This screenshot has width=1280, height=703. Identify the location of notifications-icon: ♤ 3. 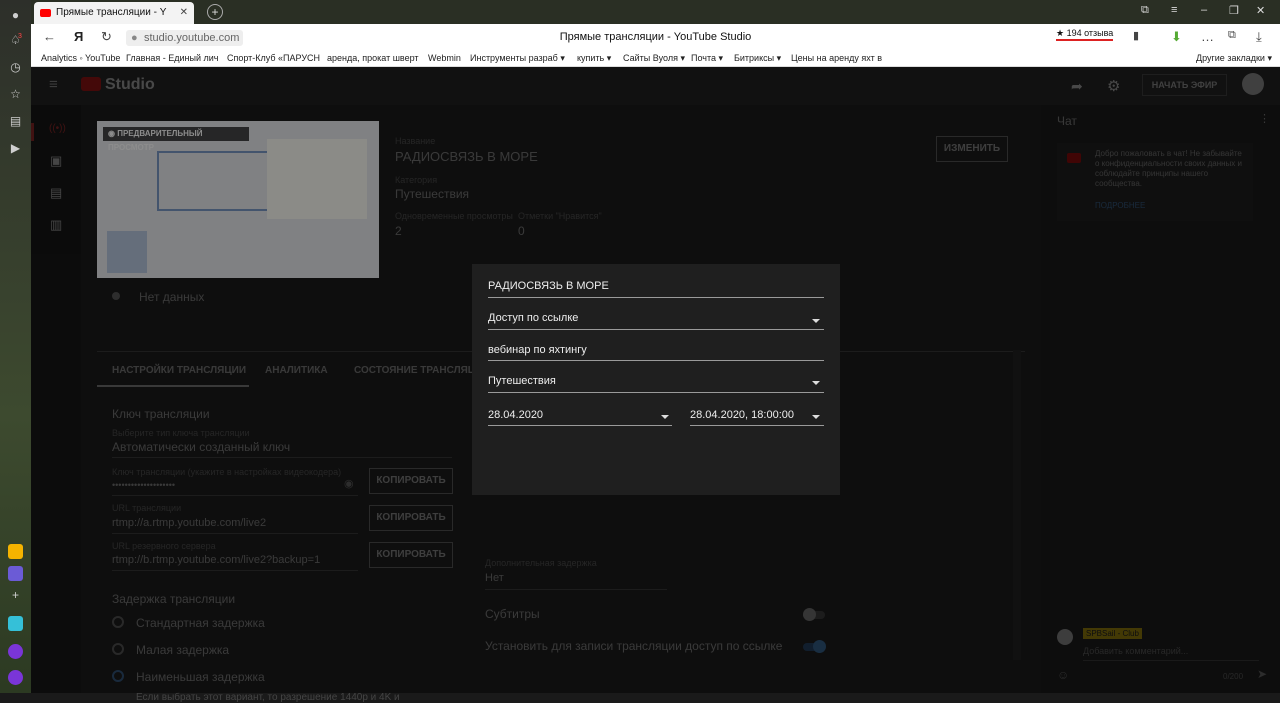
(15, 40).